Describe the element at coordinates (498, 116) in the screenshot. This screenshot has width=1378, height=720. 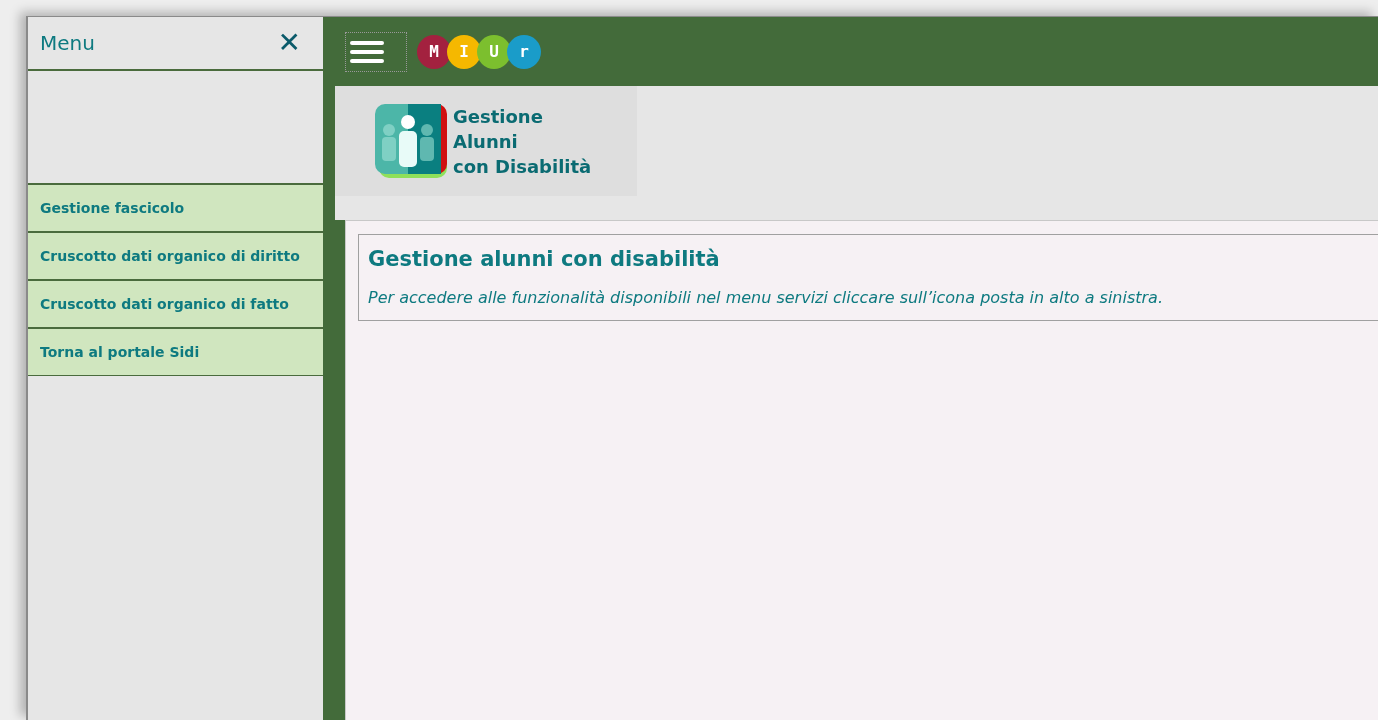
I see `app-title-line: Gestione` at that location.